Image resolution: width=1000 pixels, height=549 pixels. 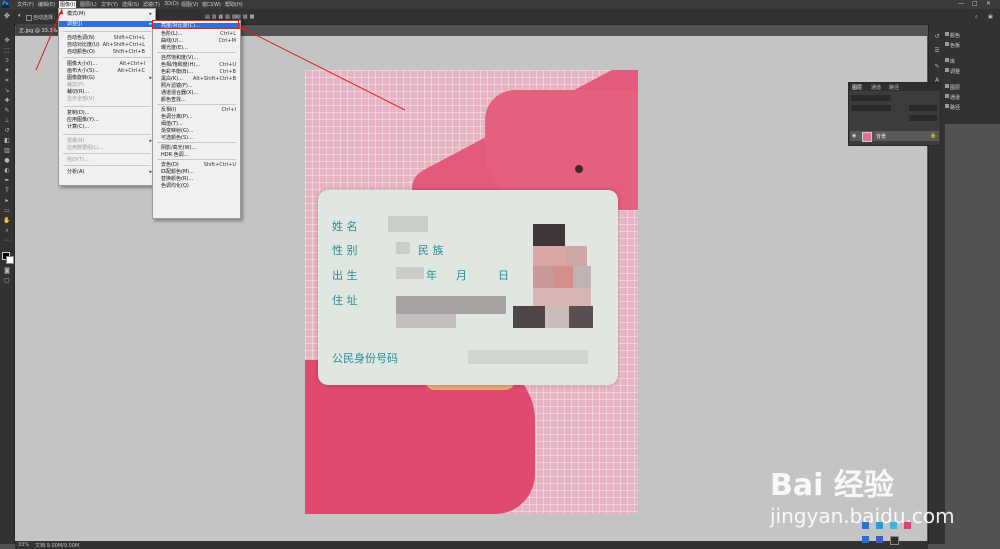 I want to click on arrow-to-image-menu, so click(x=49, y=39).